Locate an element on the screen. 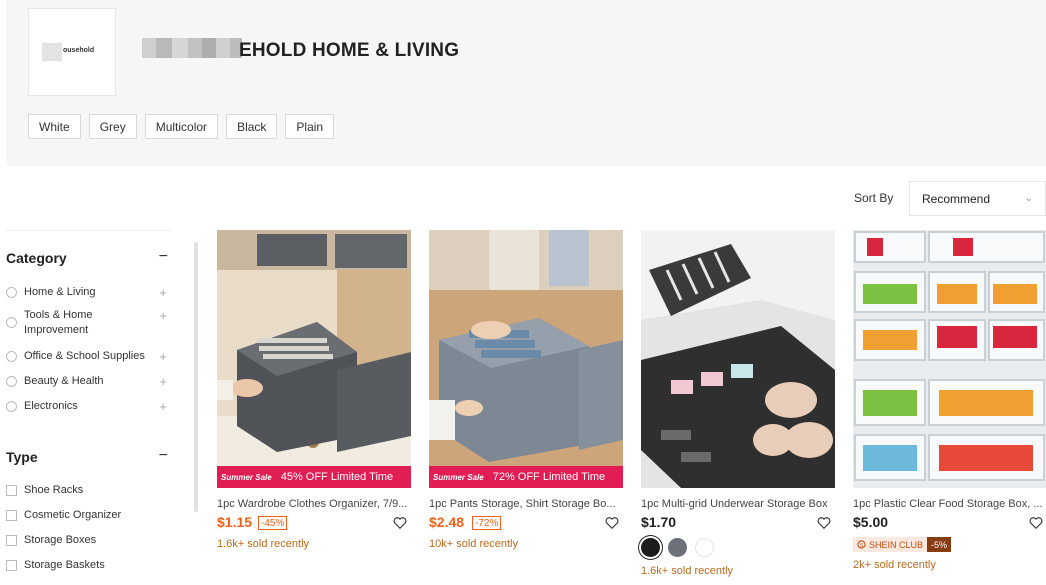 The width and height of the screenshot is (1046, 585). product-image: Summer Sale 45% OFF Limited Time is located at coordinates (314, 359).